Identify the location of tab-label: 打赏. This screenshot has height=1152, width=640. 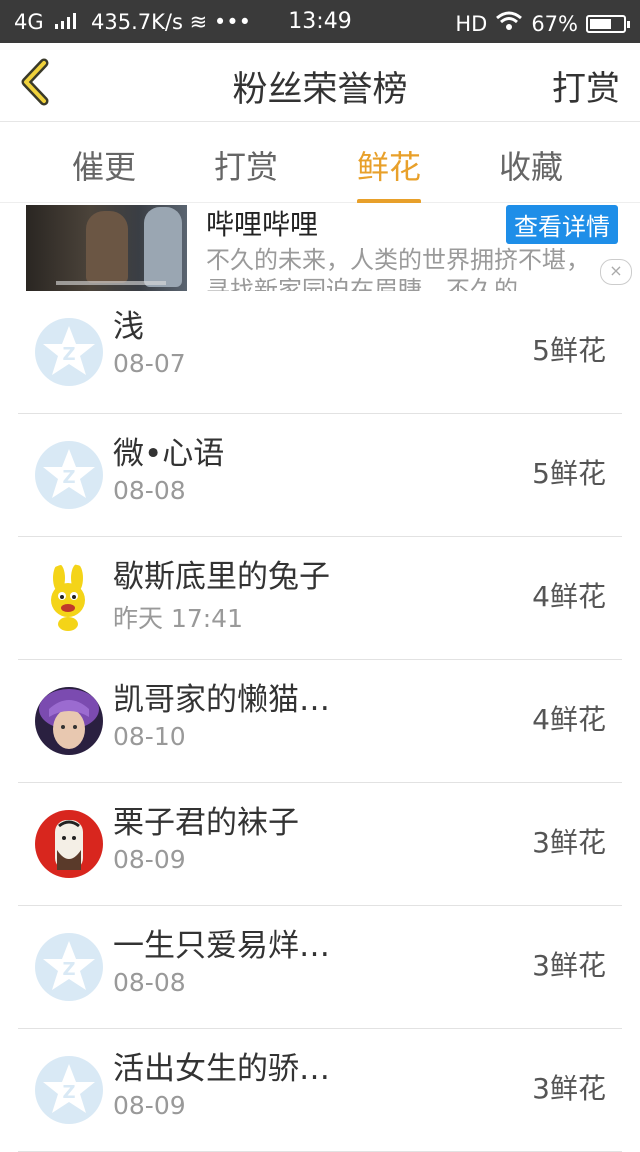
(246, 167).